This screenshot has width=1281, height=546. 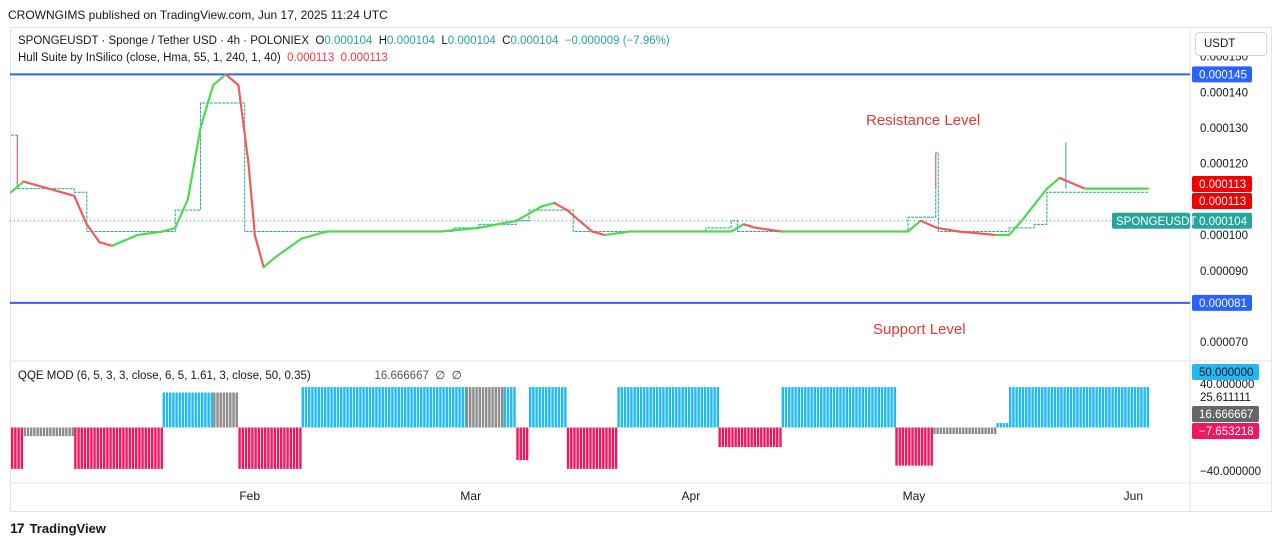 I want to click on price-tick-label: 0.000130, so click(x=1224, y=129).